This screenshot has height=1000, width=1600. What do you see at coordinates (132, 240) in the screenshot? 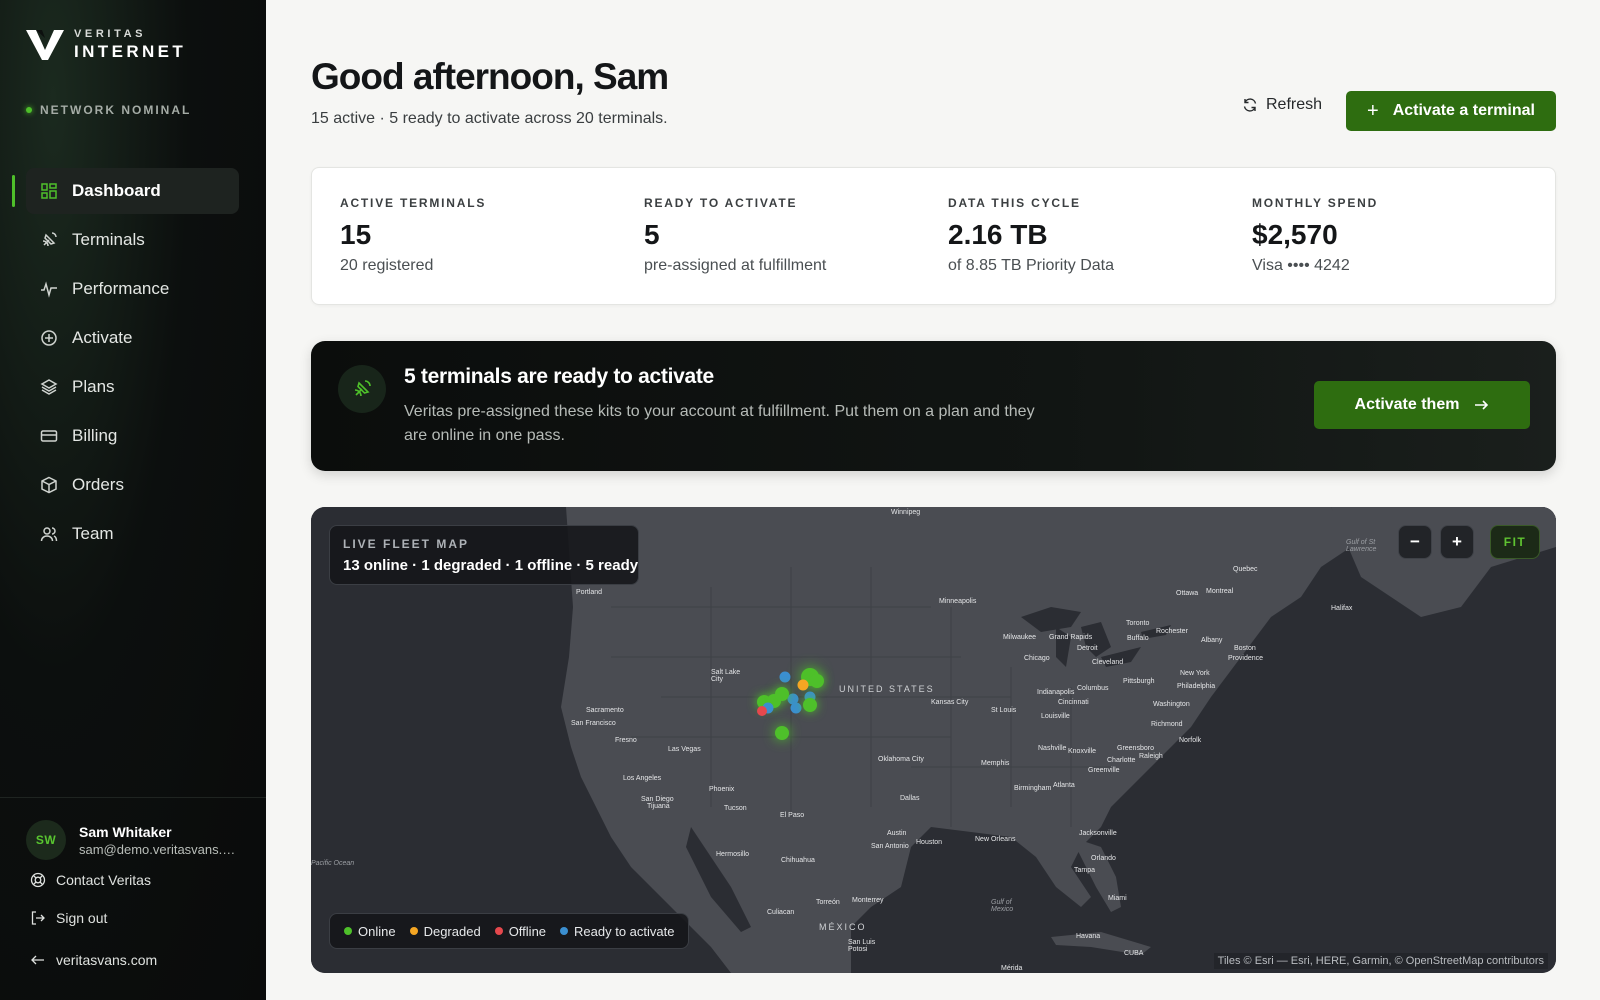
I see `nav-item-terminals: Terminals` at bounding box center [132, 240].